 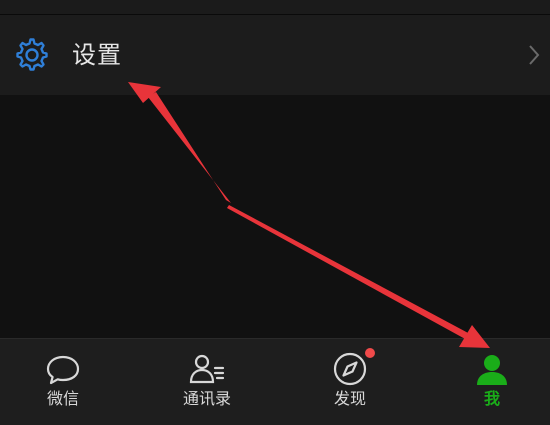 I want to click on compass-icon, so click(x=350, y=369).